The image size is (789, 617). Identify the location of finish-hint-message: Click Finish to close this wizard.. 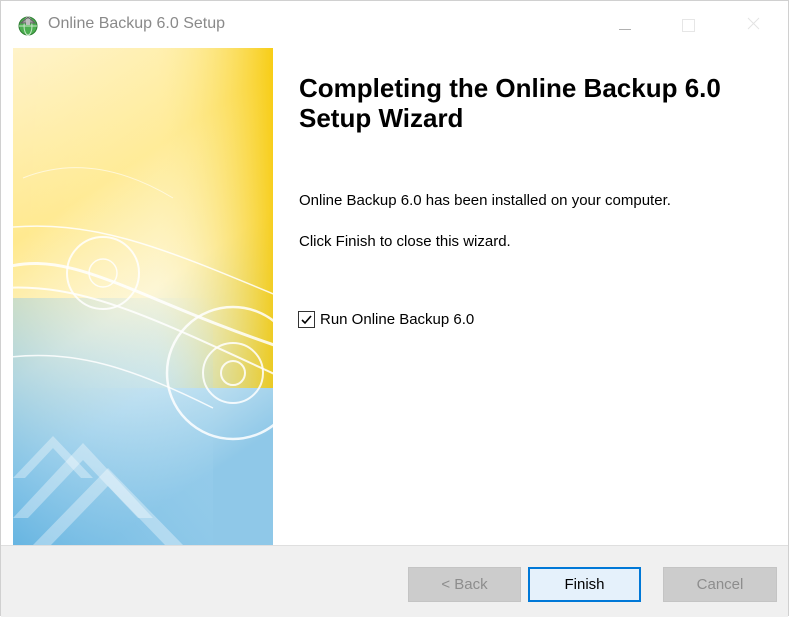
(405, 241).